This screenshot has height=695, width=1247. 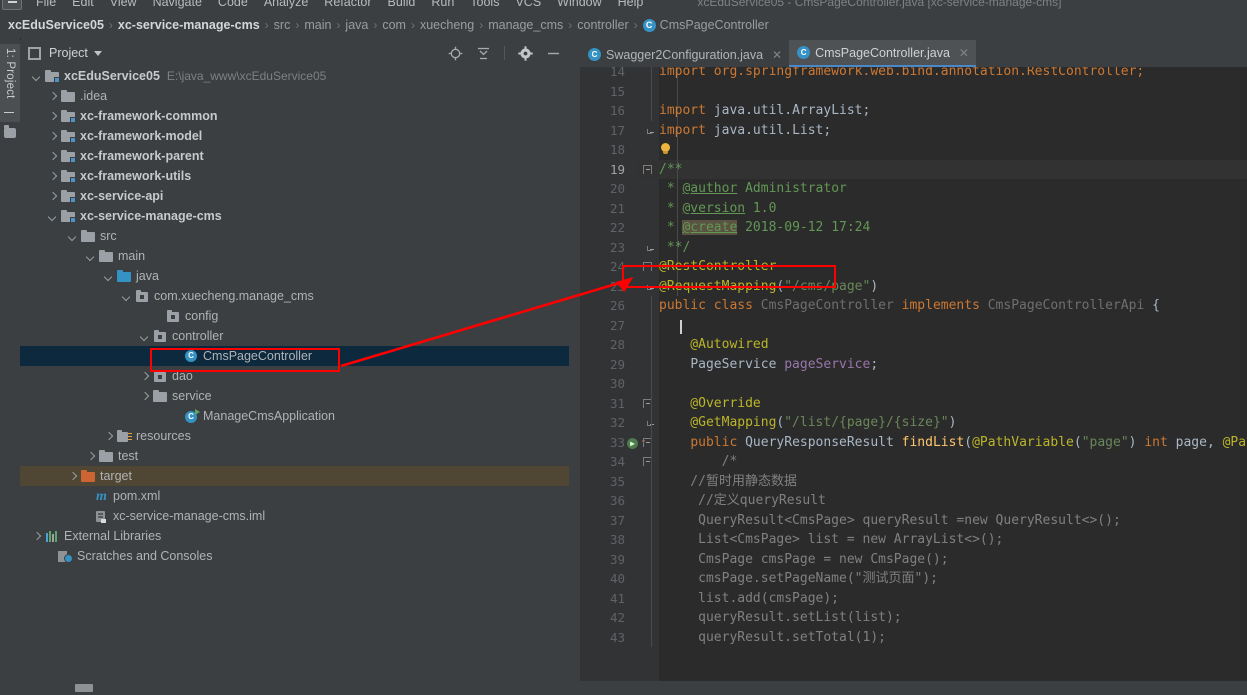 I want to click on libraries-icon, so click(x=52, y=536).